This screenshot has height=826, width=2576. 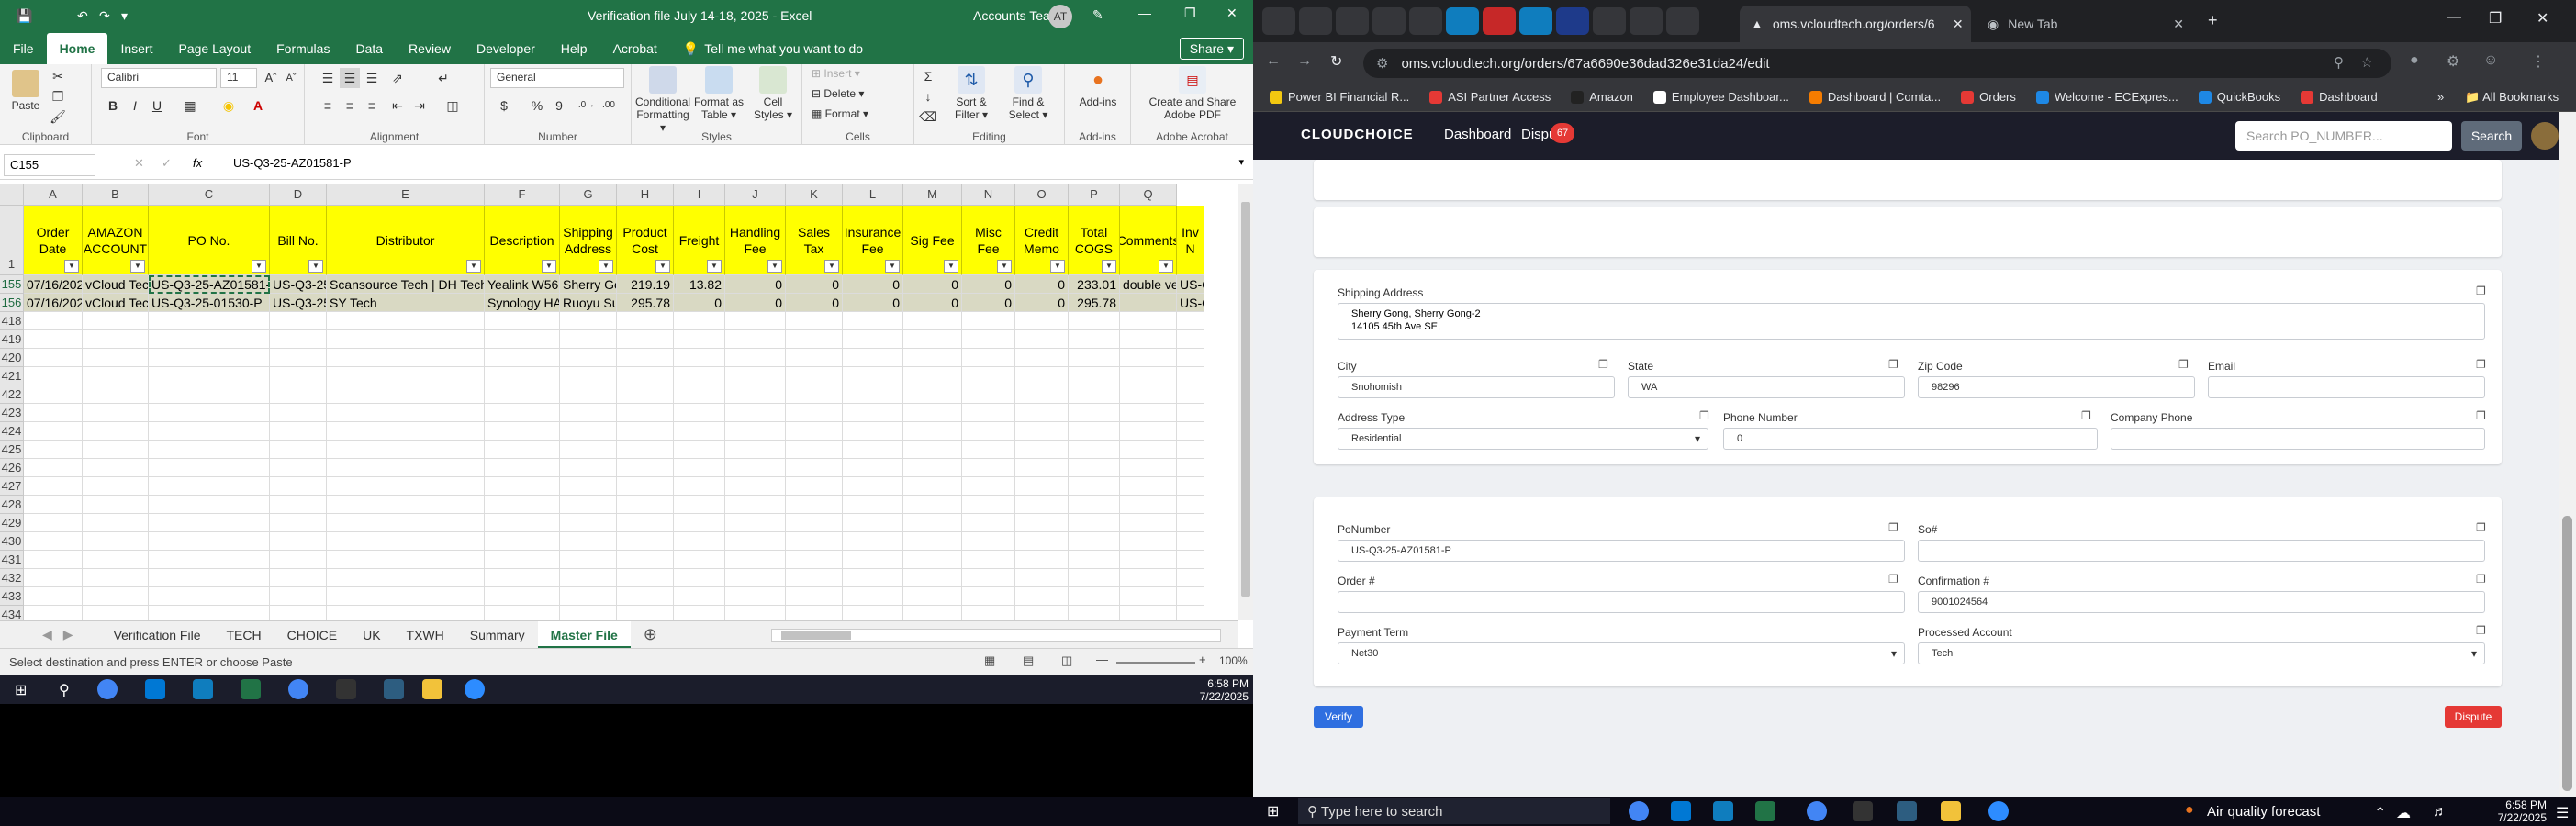 What do you see at coordinates (988, 241) in the screenshot?
I see `header-cell: Misc Fee ▼` at bounding box center [988, 241].